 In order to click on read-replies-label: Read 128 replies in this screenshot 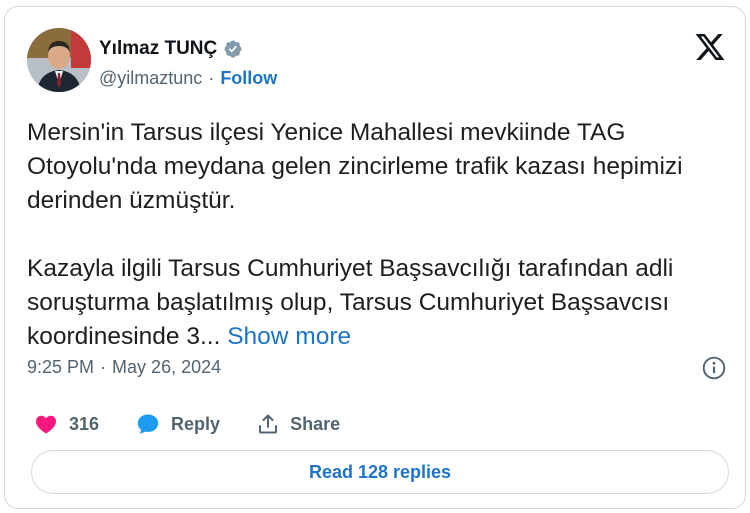, I will do `click(380, 471)`.